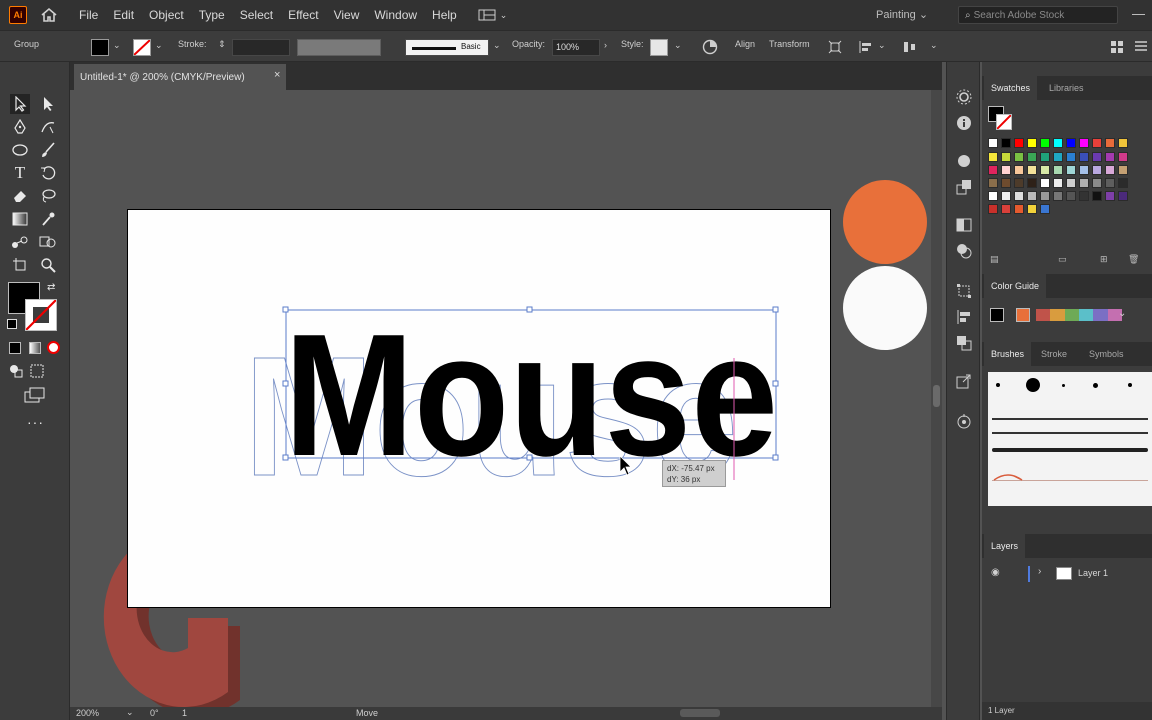 Image resolution: width=1152 pixels, height=720 pixels. What do you see at coordinates (710, 48) in the screenshot?
I see `recolor-artwork-icon` at bounding box center [710, 48].